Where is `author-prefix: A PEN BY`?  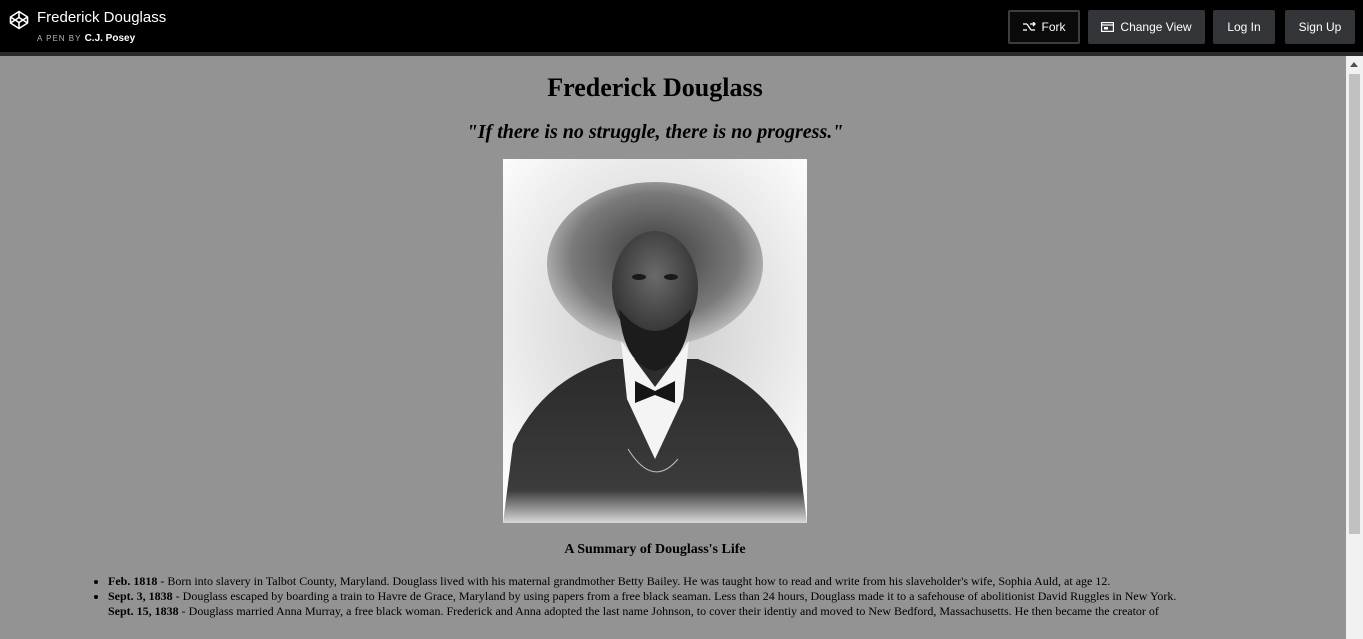 author-prefix: A PEN BY is located at coordinates (59, 38).